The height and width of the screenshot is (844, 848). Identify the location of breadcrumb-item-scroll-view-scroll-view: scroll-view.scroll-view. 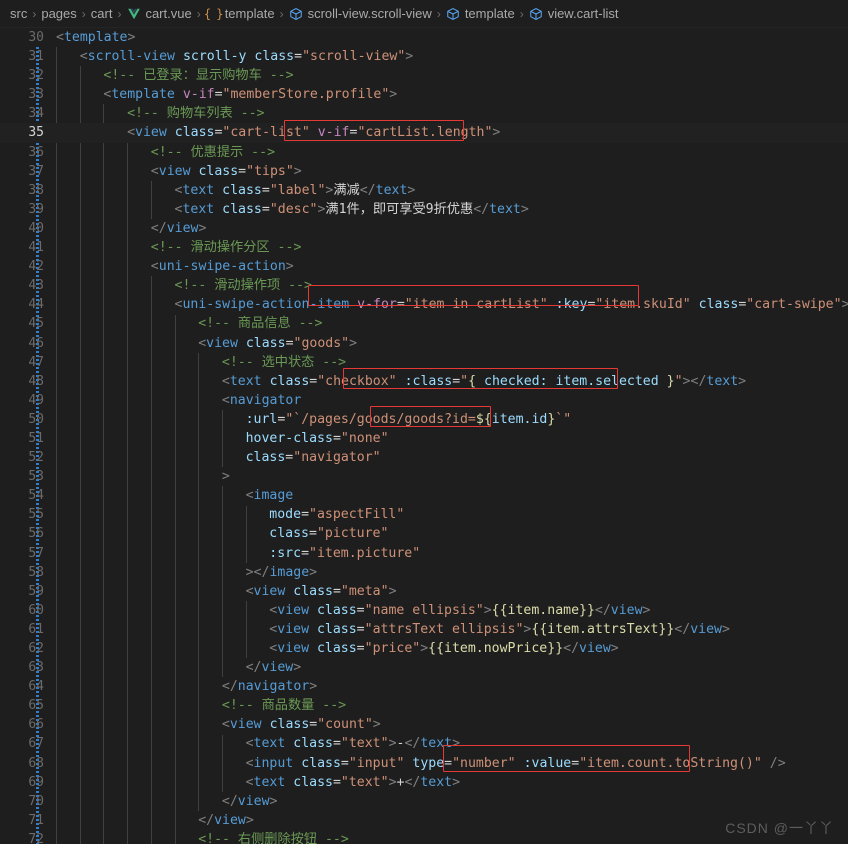
(360, 13).